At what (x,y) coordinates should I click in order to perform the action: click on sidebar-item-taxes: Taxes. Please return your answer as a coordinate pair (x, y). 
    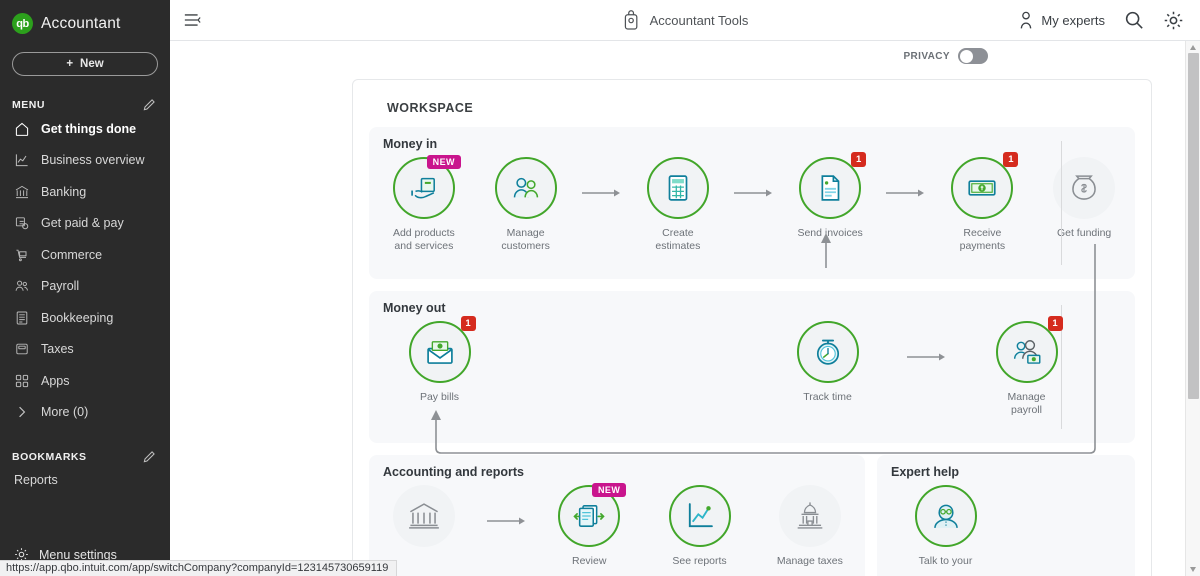
    Looking at the image, I should click on (85, 350).